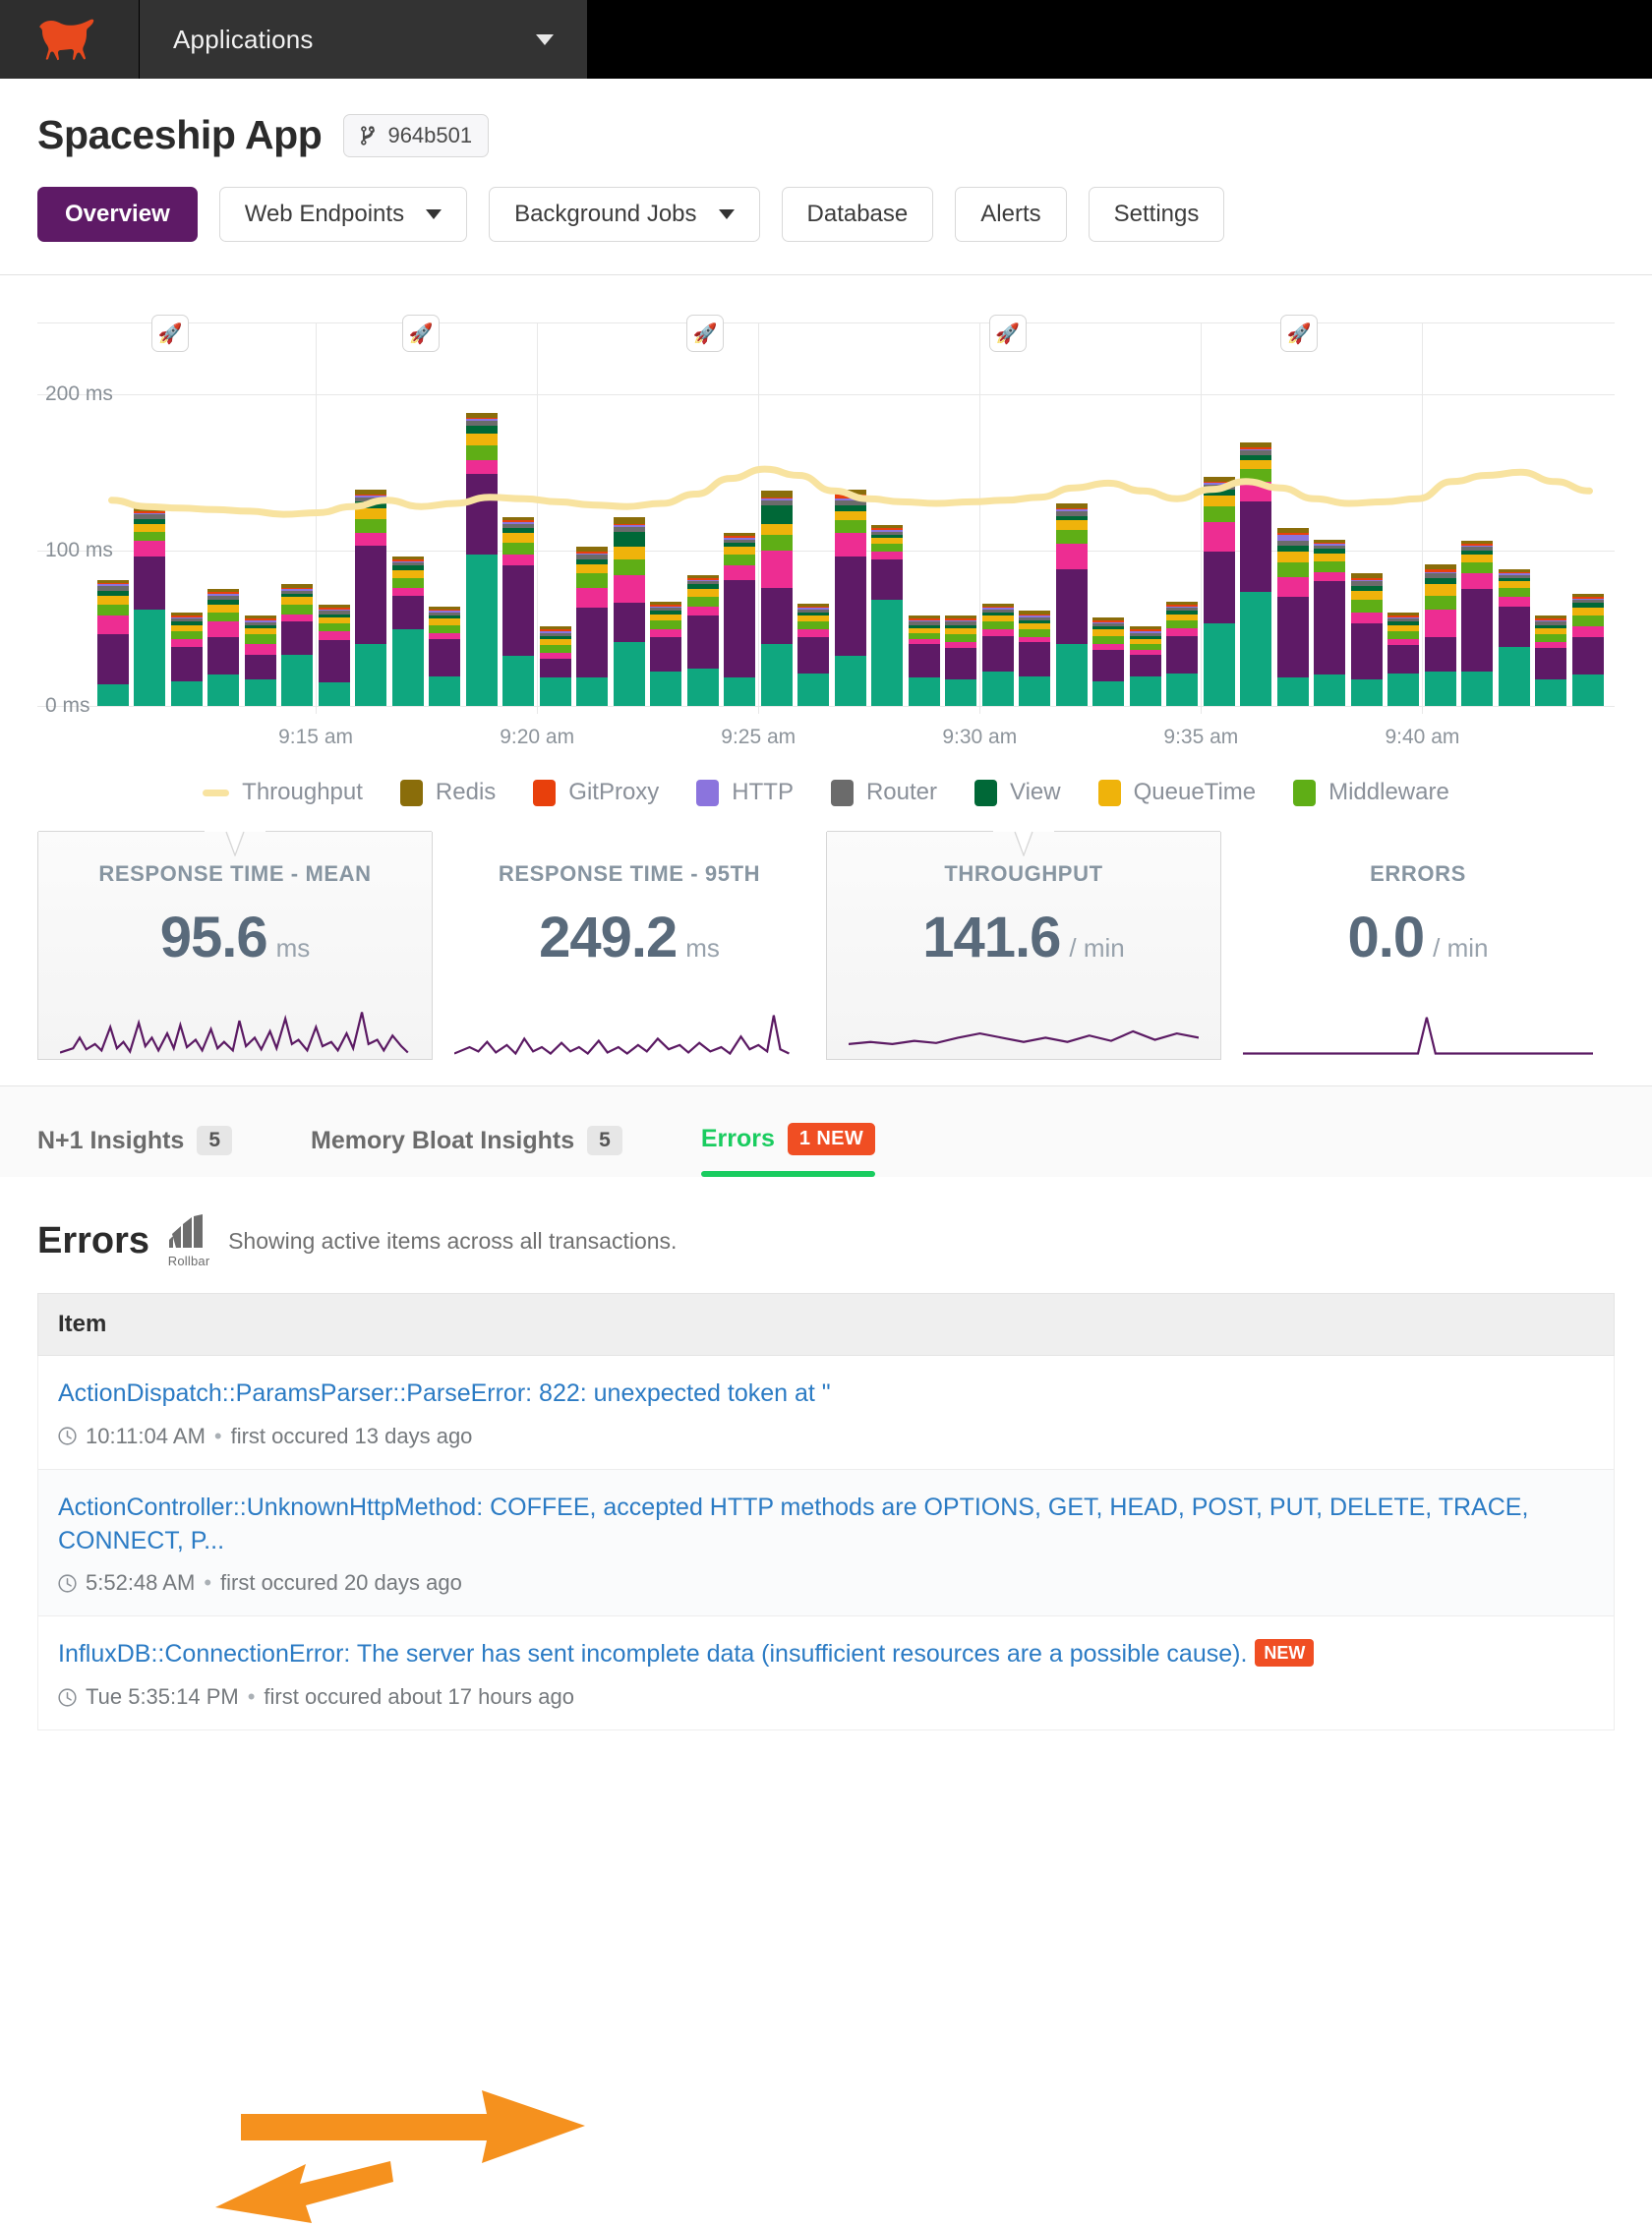  I want to click on tab-overview: Overview, so click(117, 214).